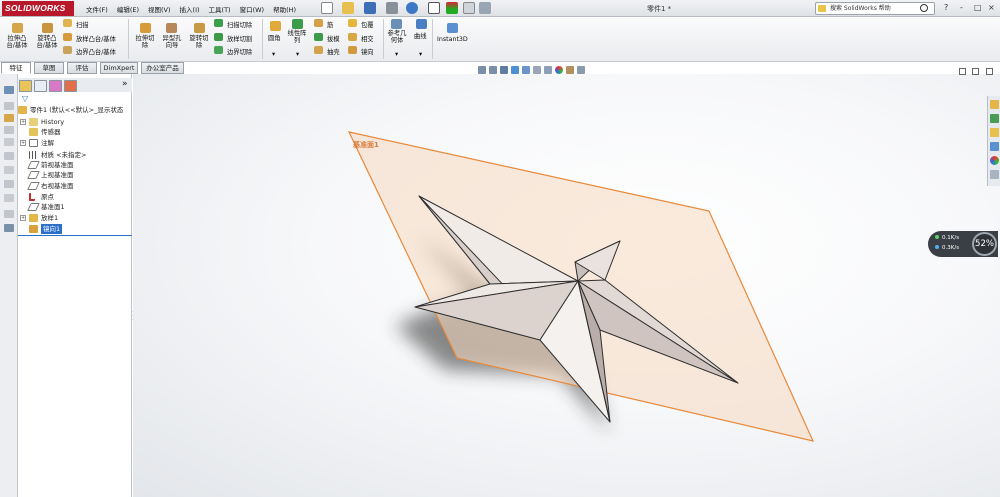 This screenshot has height=497, width=1000. I want to click on download-rate: 0.3K/s, so click(947, 248).